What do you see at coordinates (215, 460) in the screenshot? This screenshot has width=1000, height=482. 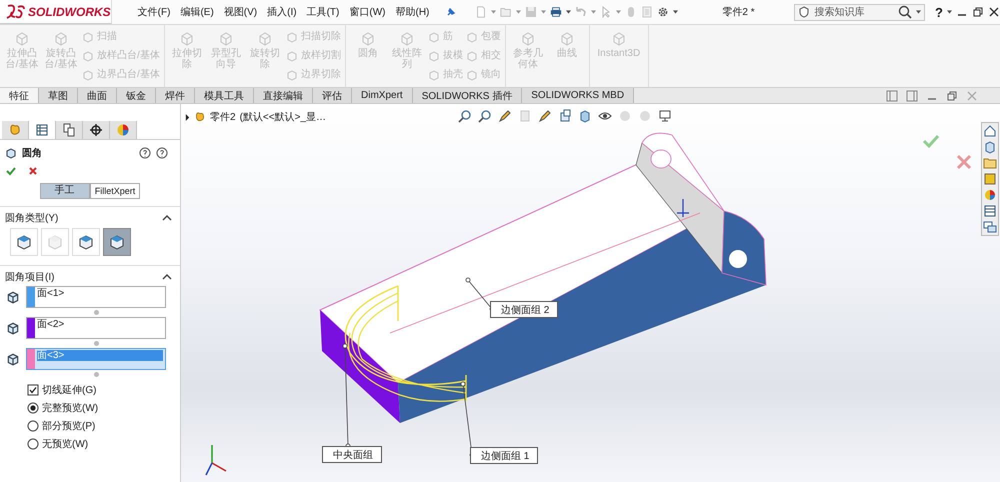 I see `axis-triad-icon` at bounding box center [215, 460].